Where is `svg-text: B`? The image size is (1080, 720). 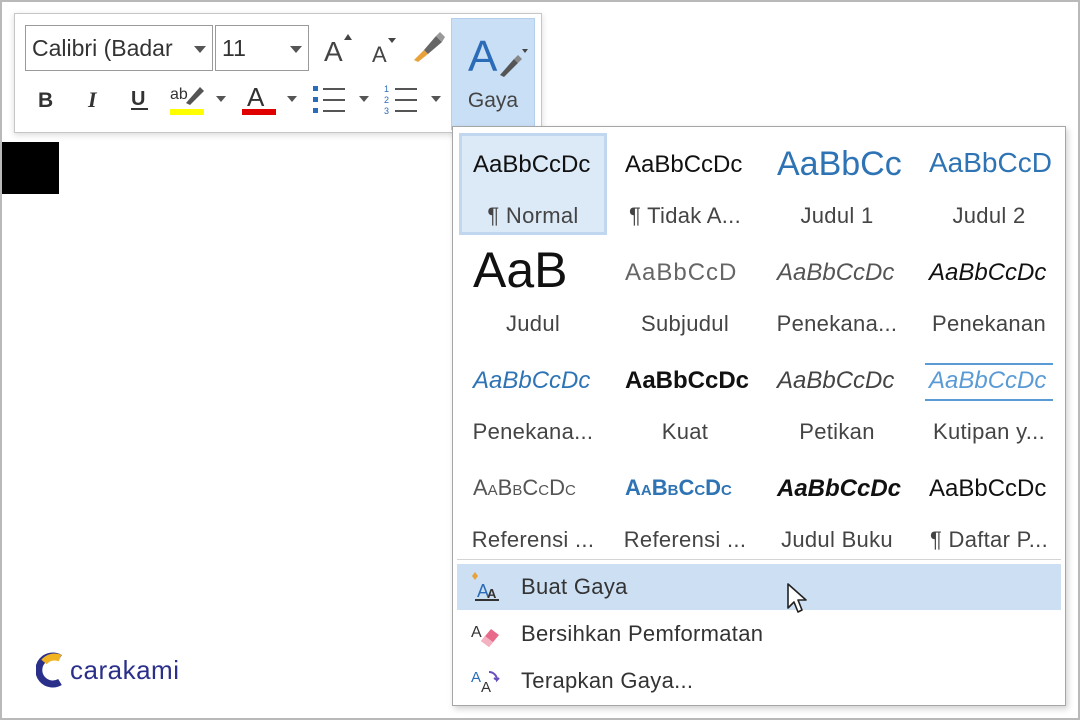
svg-text: B is located at coordinates (45, 100).